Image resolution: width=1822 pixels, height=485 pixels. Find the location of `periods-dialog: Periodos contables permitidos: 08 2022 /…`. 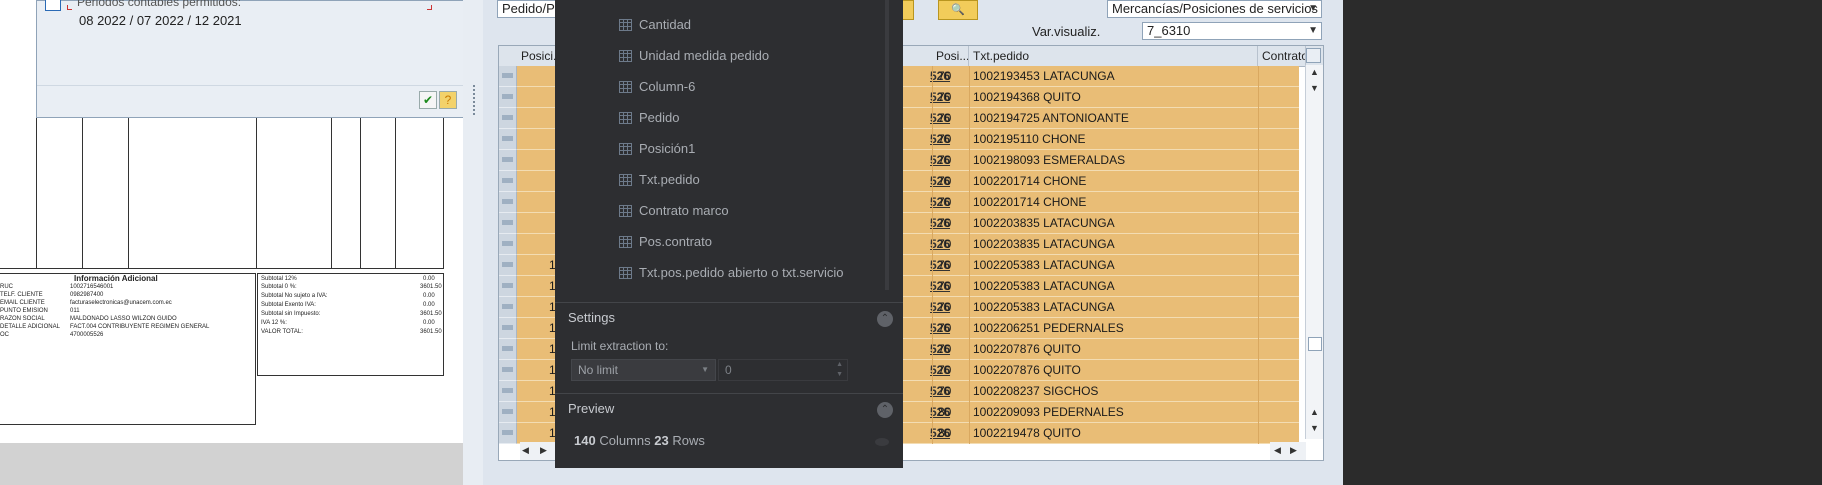

periods-dialog: Periodos contables permitidos: 08 2022 /… is located at coordinates (252, 59).